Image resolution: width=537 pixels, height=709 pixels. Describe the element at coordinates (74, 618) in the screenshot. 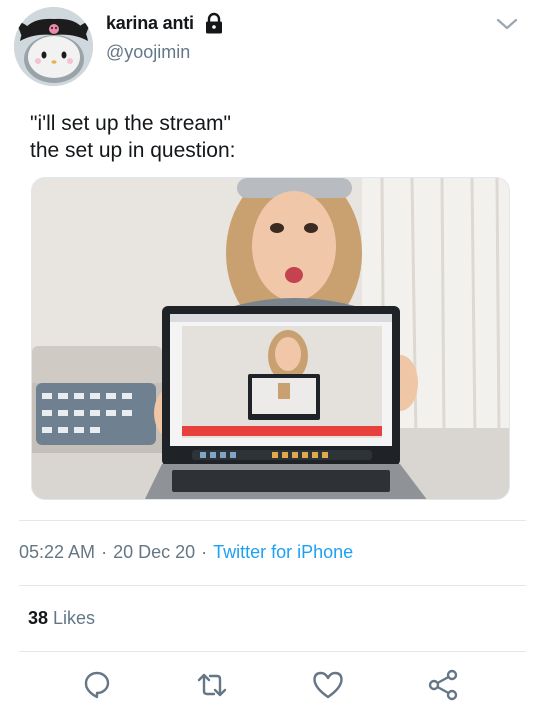

I see `likes-label: Likes` at that location.